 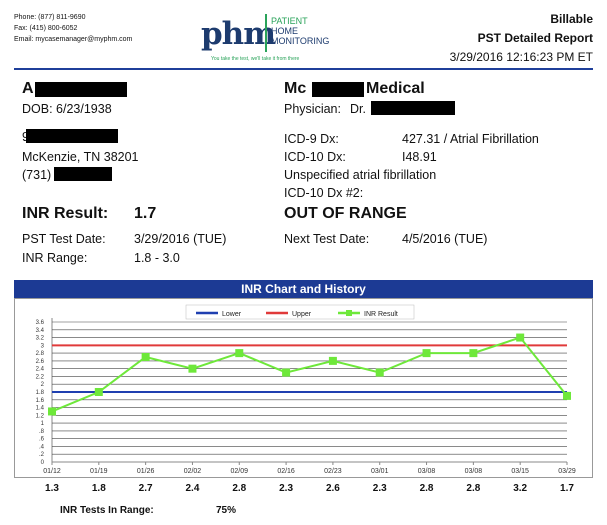 What do you see at coordinates (333, 471) in the screenshot?
I see `x-tick-label: 02/23` at bounding box center [333, 471].